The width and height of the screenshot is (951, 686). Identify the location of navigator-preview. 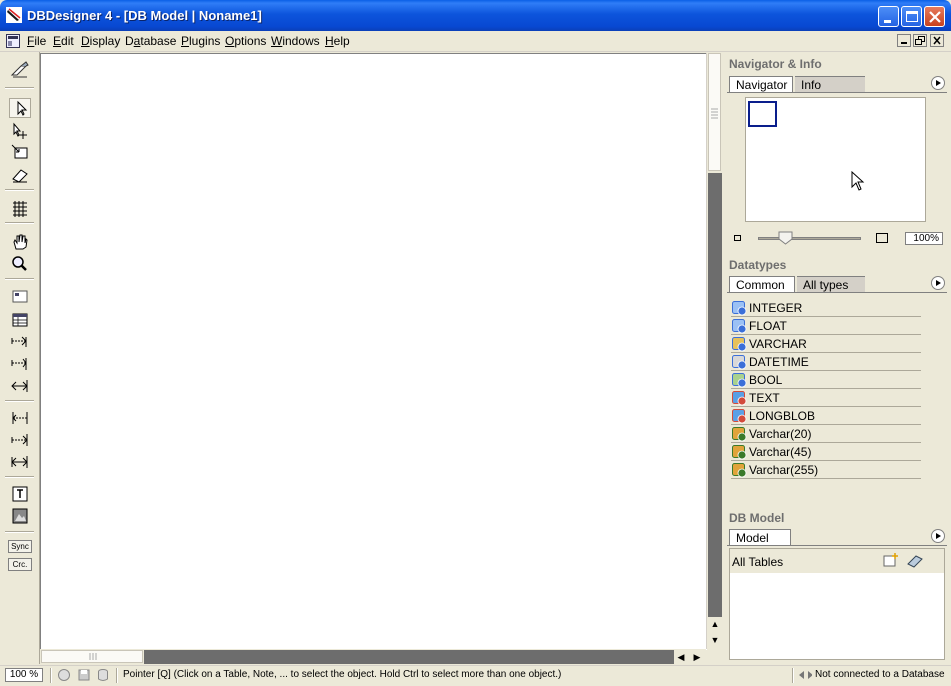
(835, 159).